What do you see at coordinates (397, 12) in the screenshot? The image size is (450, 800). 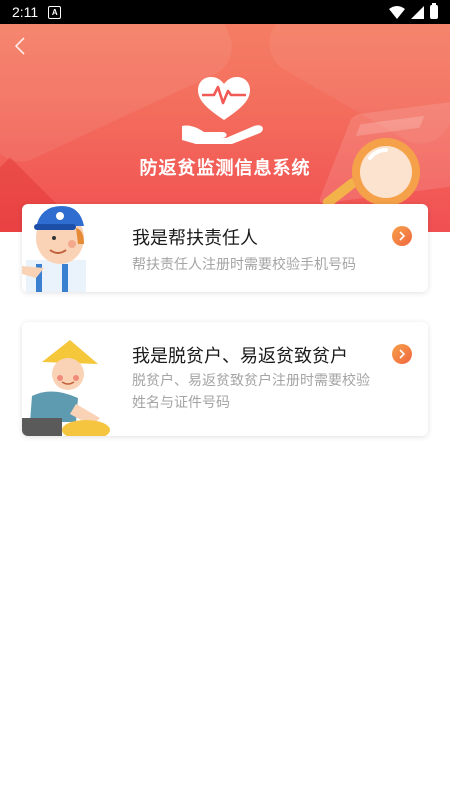 I see `wifi-icon` at bounding box center [397, 12].